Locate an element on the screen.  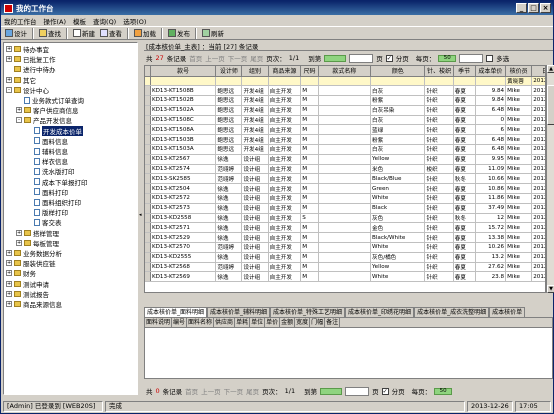
close-button: × is located at coordinates (545, 8).